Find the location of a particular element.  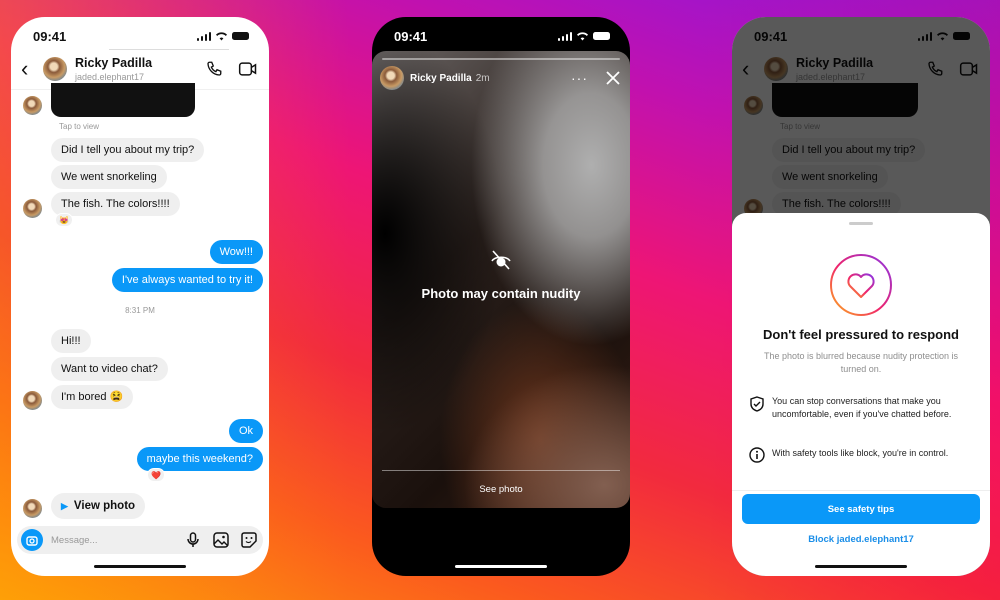

message-bubble: Wow!!! is located at coordinates (236, 252).